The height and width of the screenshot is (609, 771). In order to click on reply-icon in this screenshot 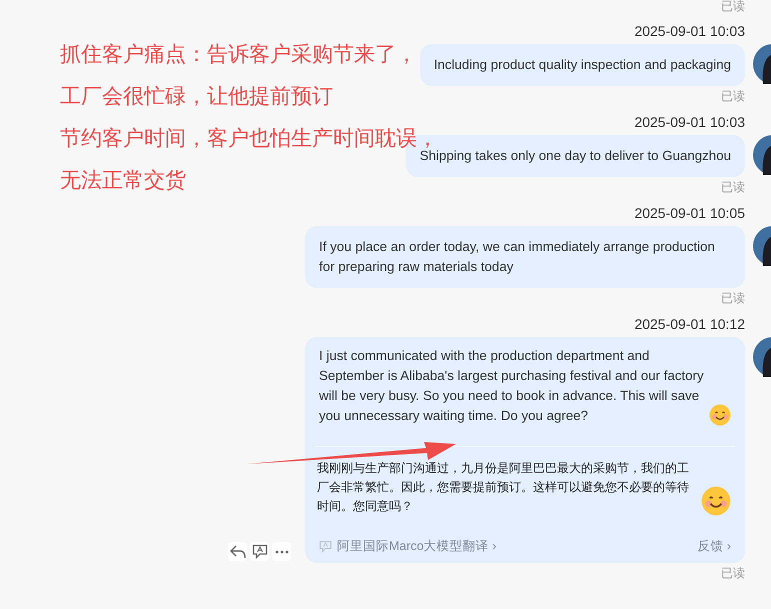, I will do `click(238, 551)`.